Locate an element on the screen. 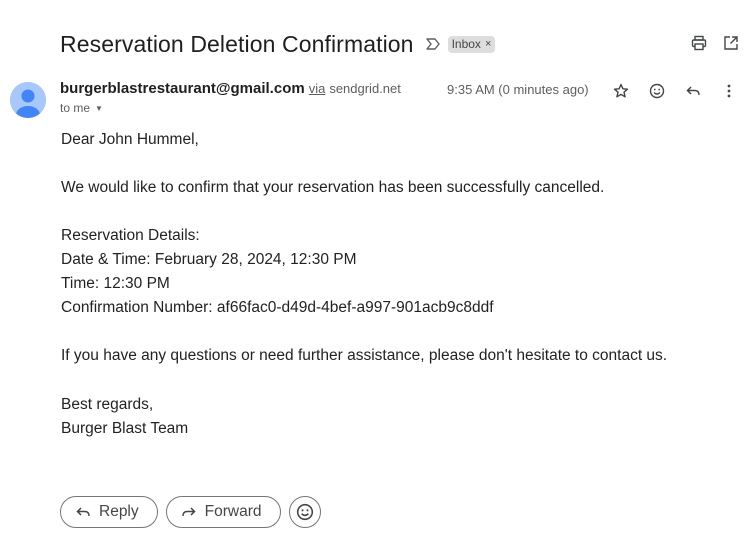 The image size is (752, 542). important-marker-icon is located at coordinates (433, 44).